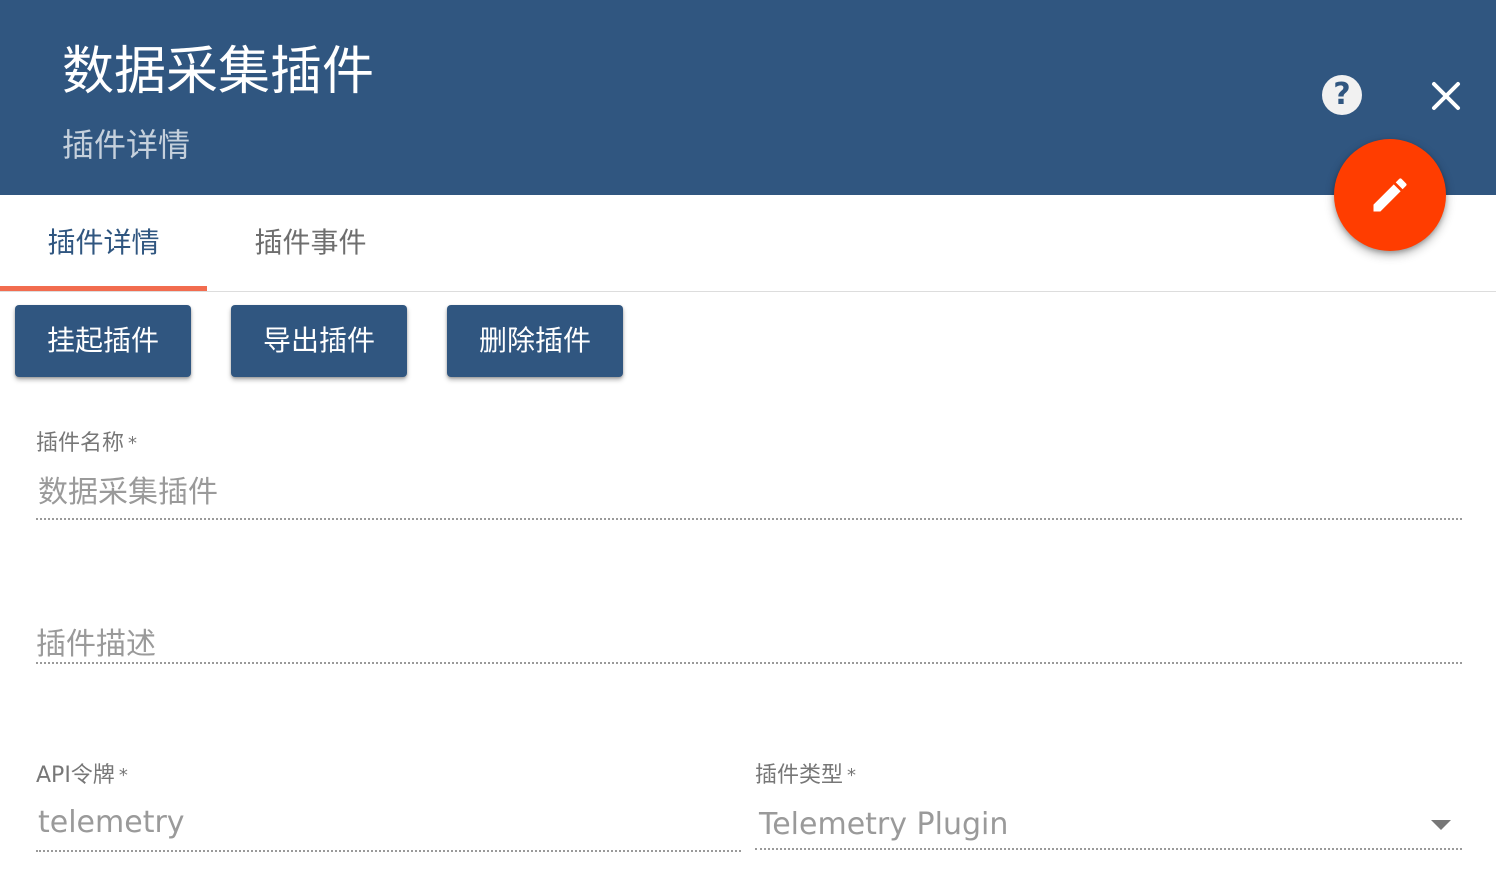  What do you see at coordinates (80, 443) in the screenshot?
I see `plugin-name-label-text: 插件名称` at bounding box center [80, 443].